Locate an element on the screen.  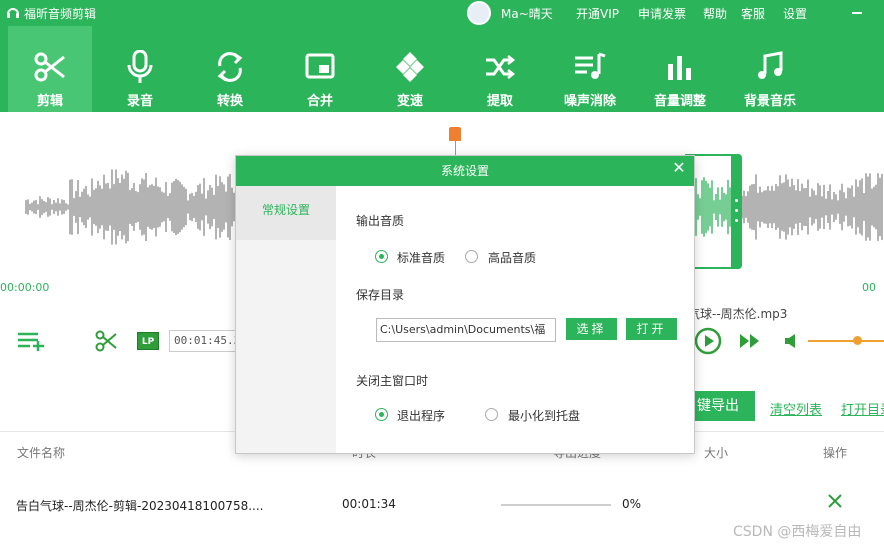
time-start-label: 00:00:00 is located at coordinates (25, 287).